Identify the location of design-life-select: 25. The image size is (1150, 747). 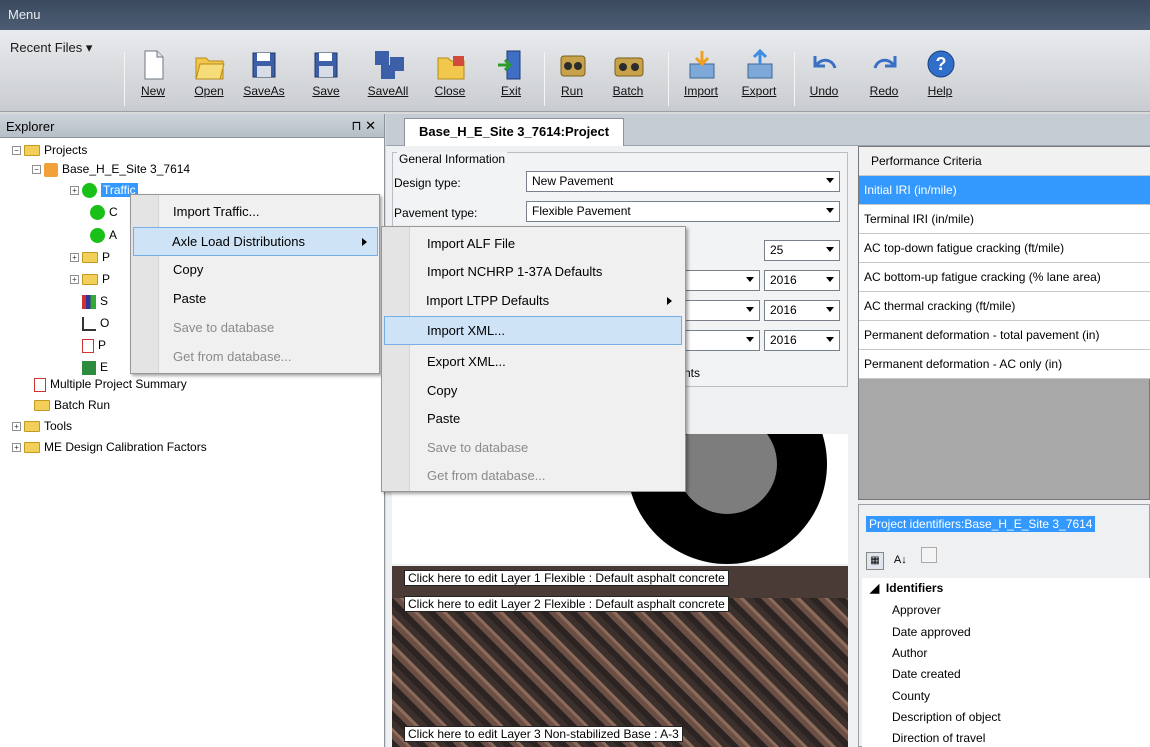
(802, 250).